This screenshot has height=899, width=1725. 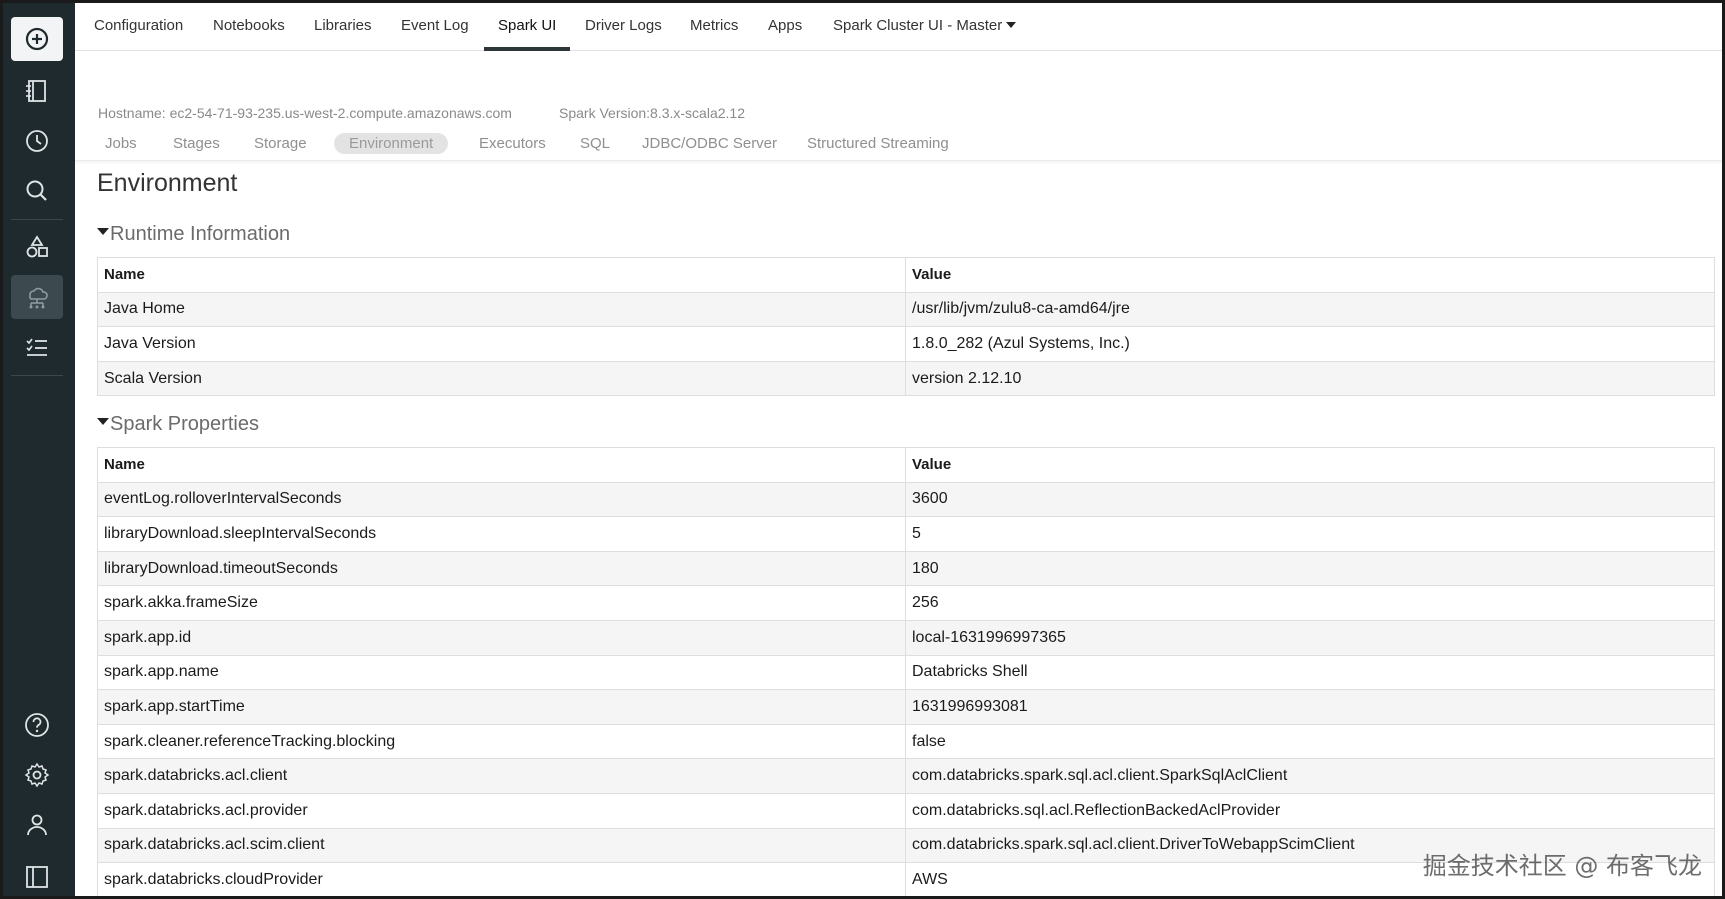 What do you see at coordinates (1562, 866) in the screenshot?
I see `watermark: 掘金技术社区 @ 布客飞龙` at bounding box center [1562, 866].